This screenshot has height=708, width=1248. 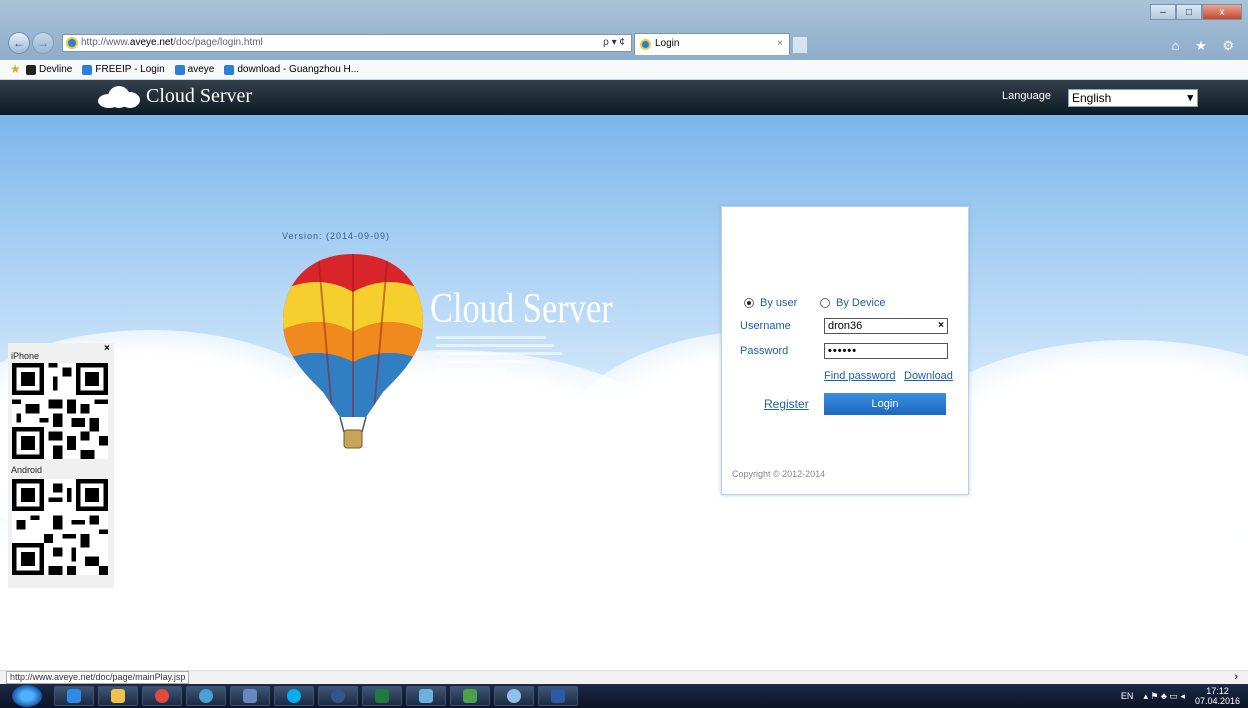 I want to click on close-icon: ×, so click(x=107, y=348).